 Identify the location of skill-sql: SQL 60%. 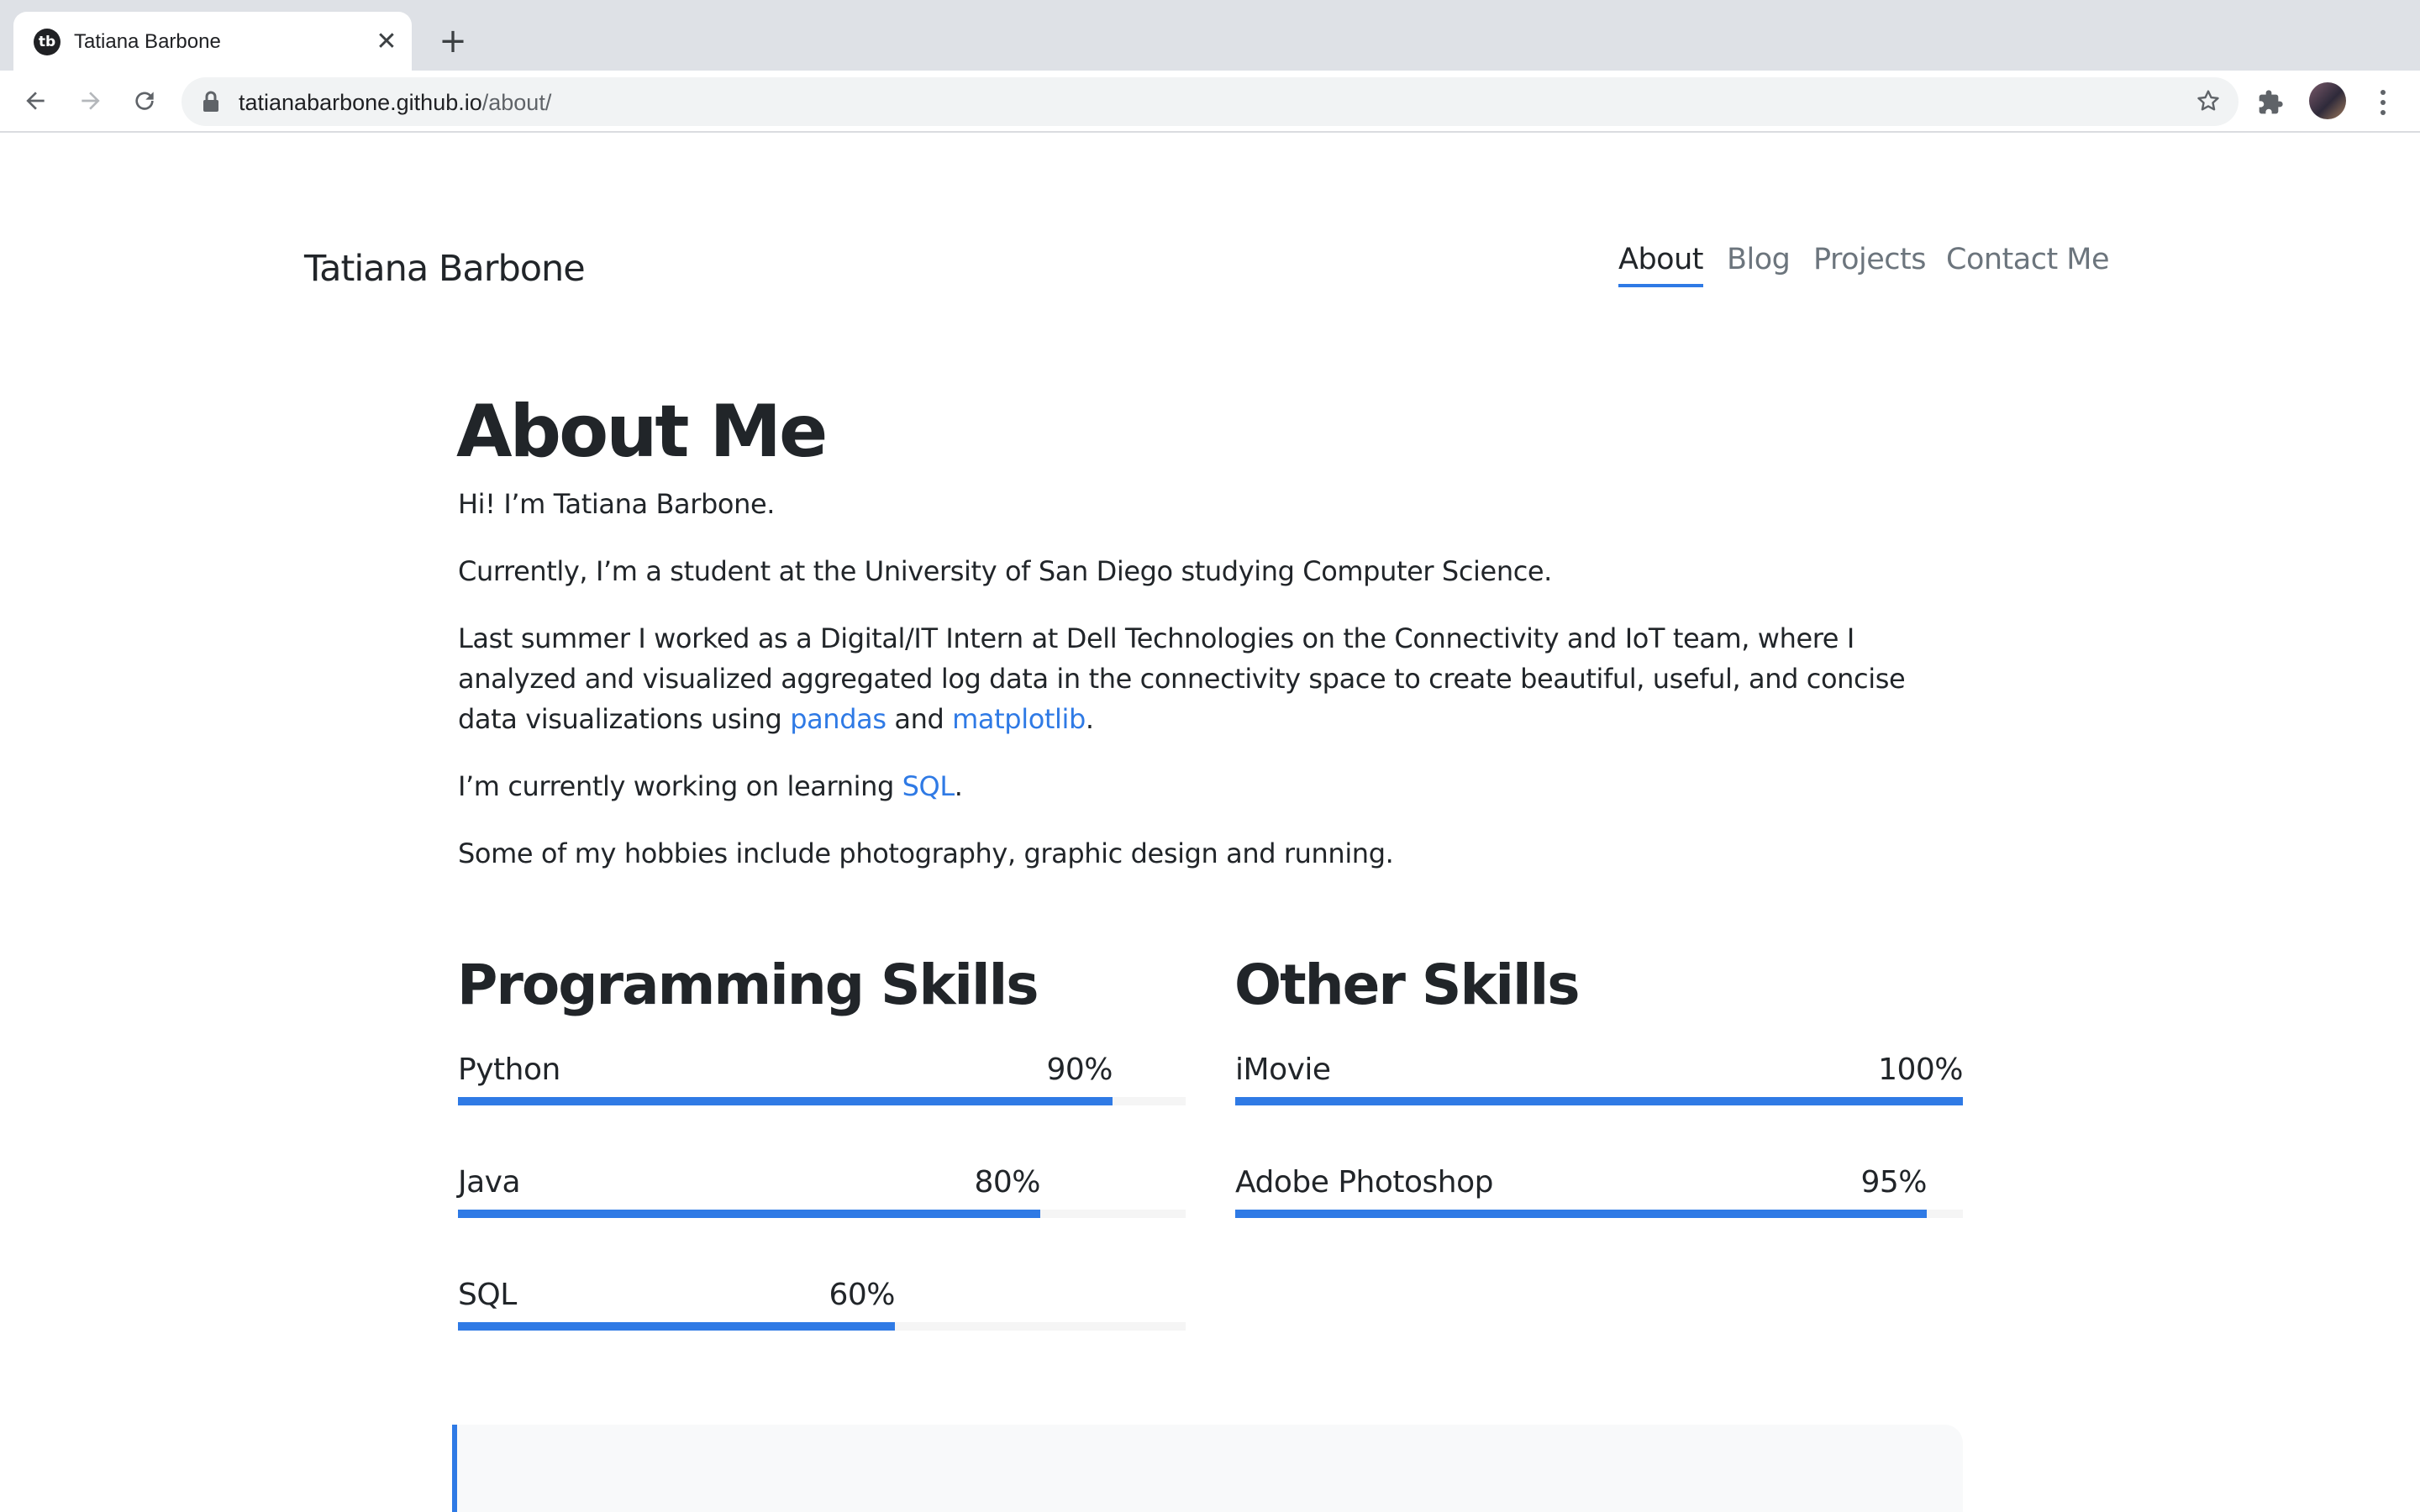
(822, 1304).